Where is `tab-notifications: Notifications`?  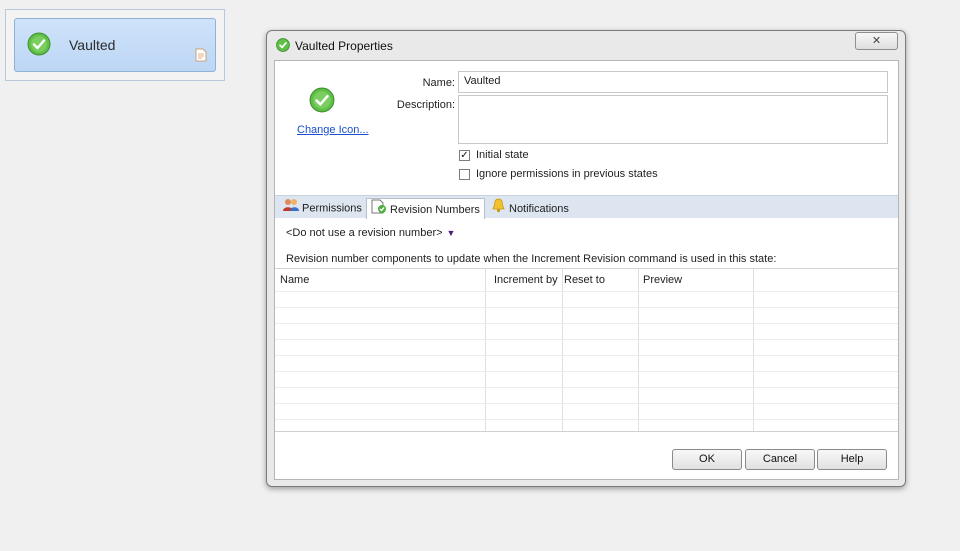 tab-notifications: Notifications is located at coordinates (530, 208).